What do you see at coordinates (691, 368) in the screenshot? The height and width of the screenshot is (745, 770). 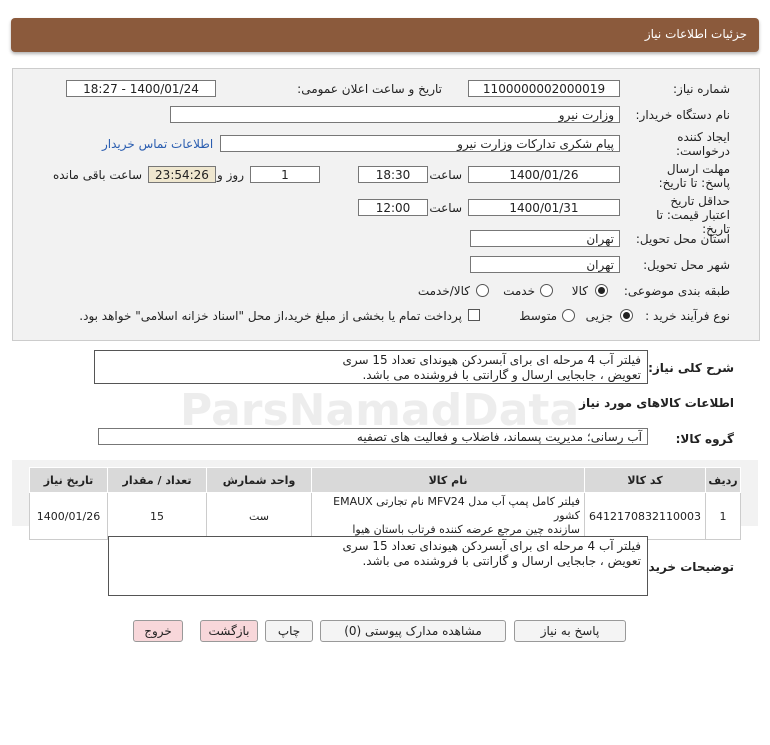 I see `summary-label: شرح کلی نیاز:` at bounding box center [691, 368].